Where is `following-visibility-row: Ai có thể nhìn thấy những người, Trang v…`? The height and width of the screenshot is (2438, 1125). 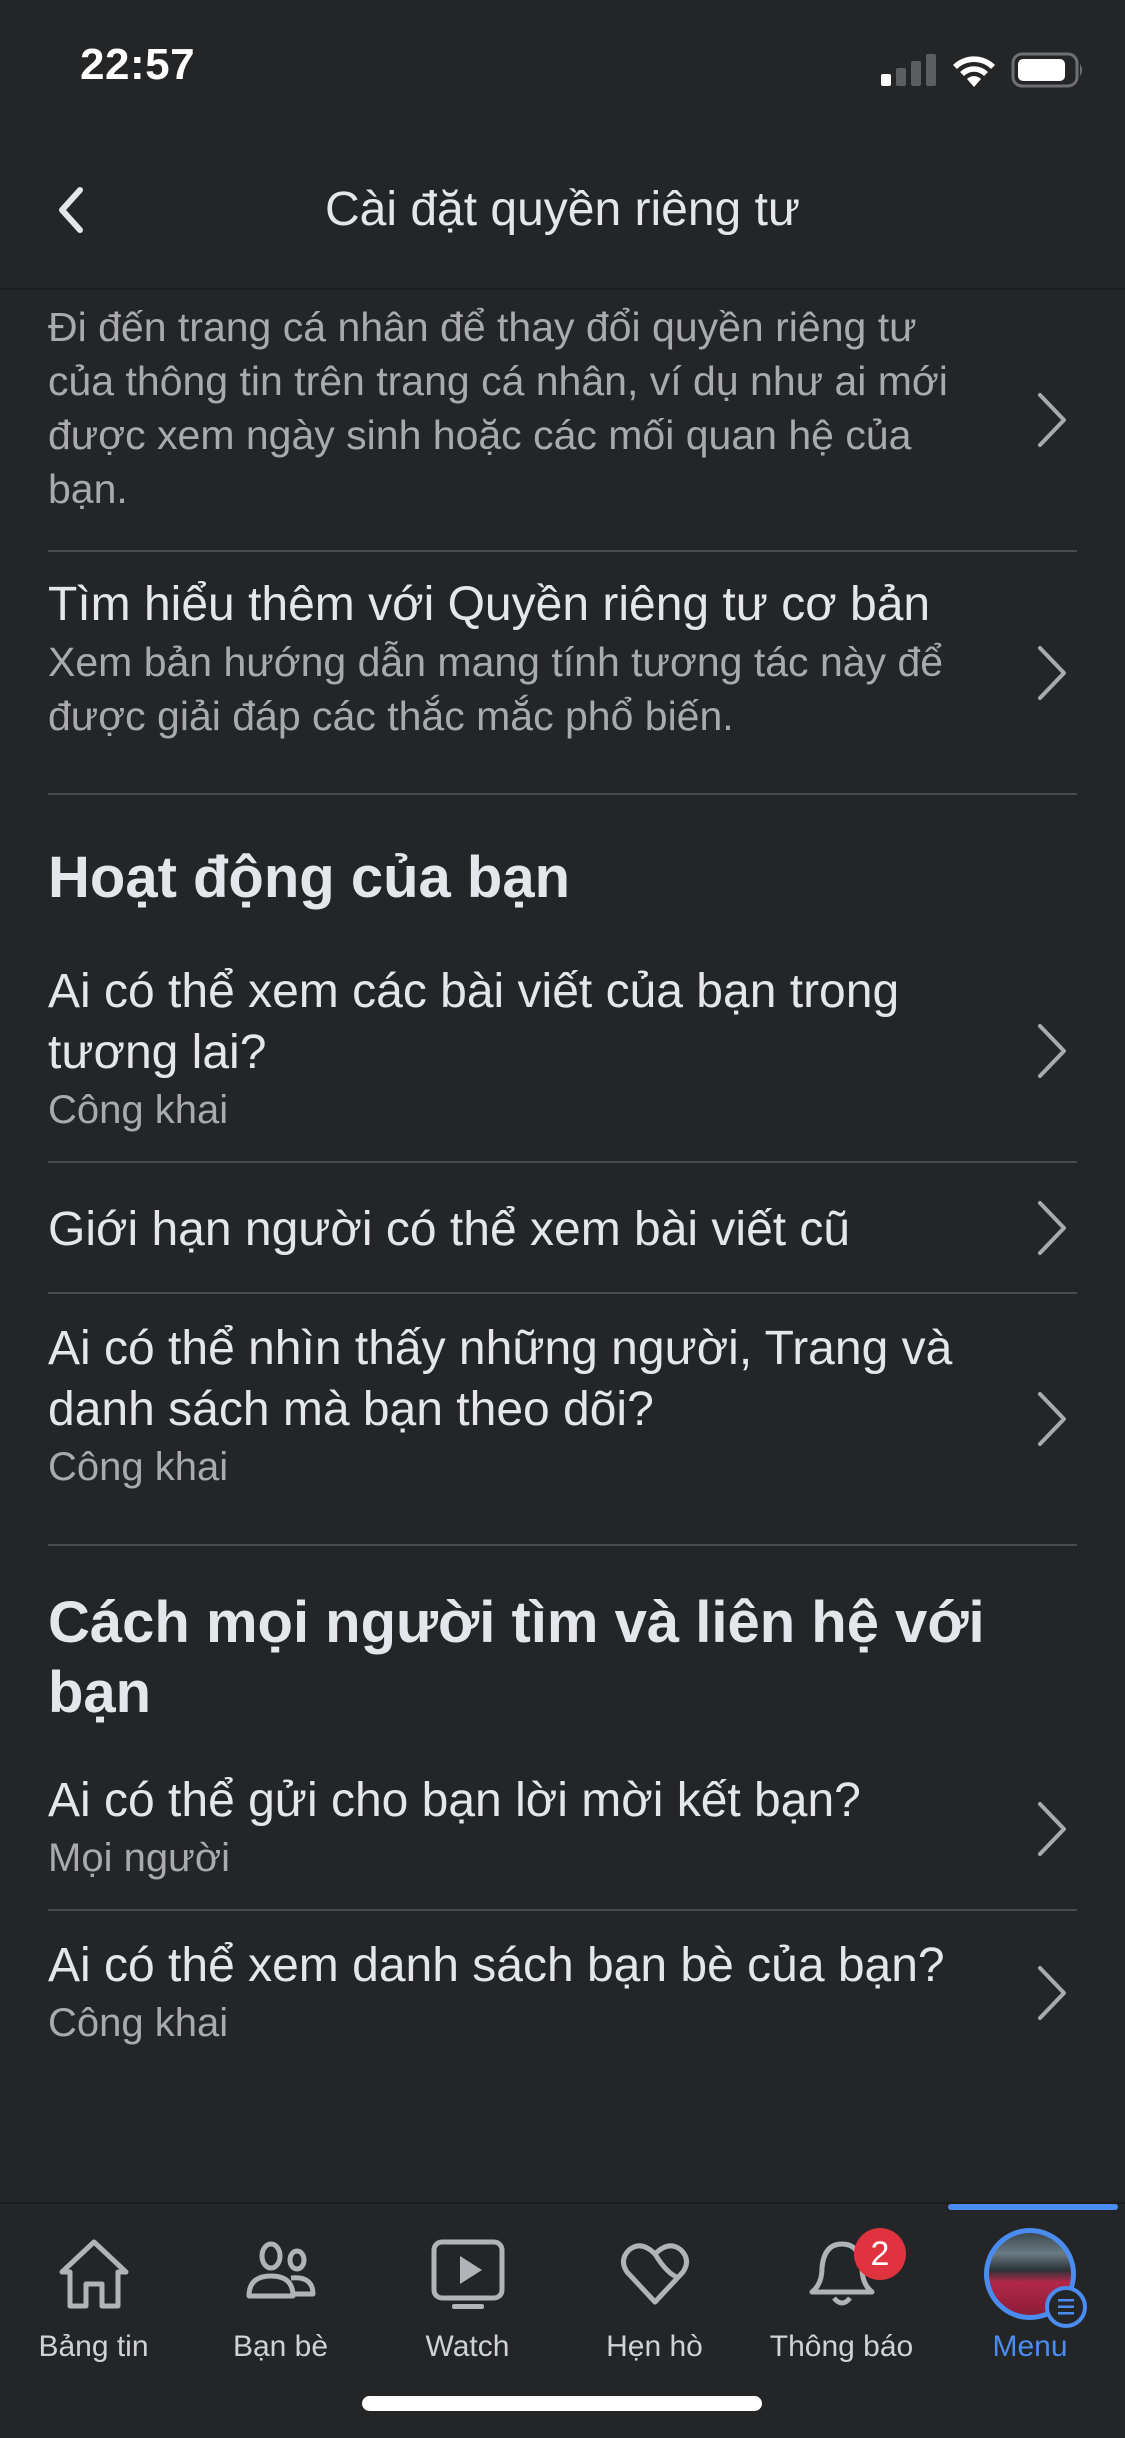 following-visibility-row: Ai có thể nhìn thấy những người, Trang v… is located at coordinates (562, 1420).